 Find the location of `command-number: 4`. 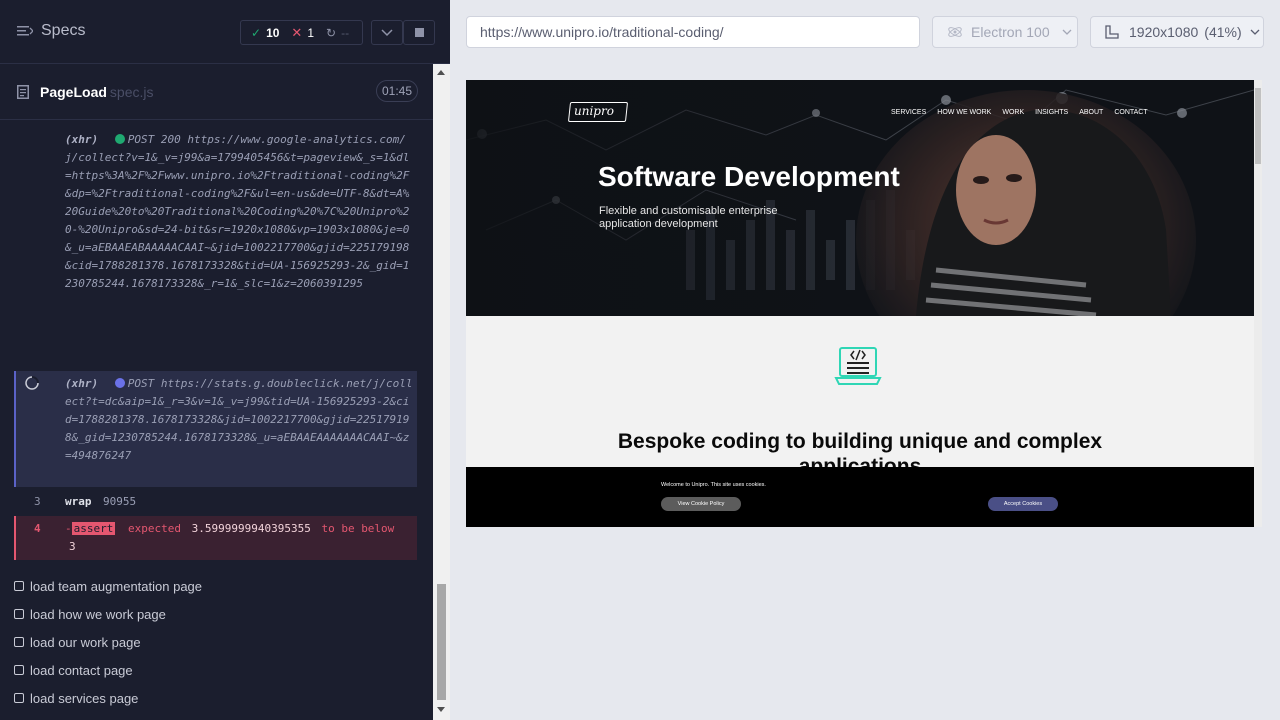

command-number: 4 is located at coordinates (37, 528).